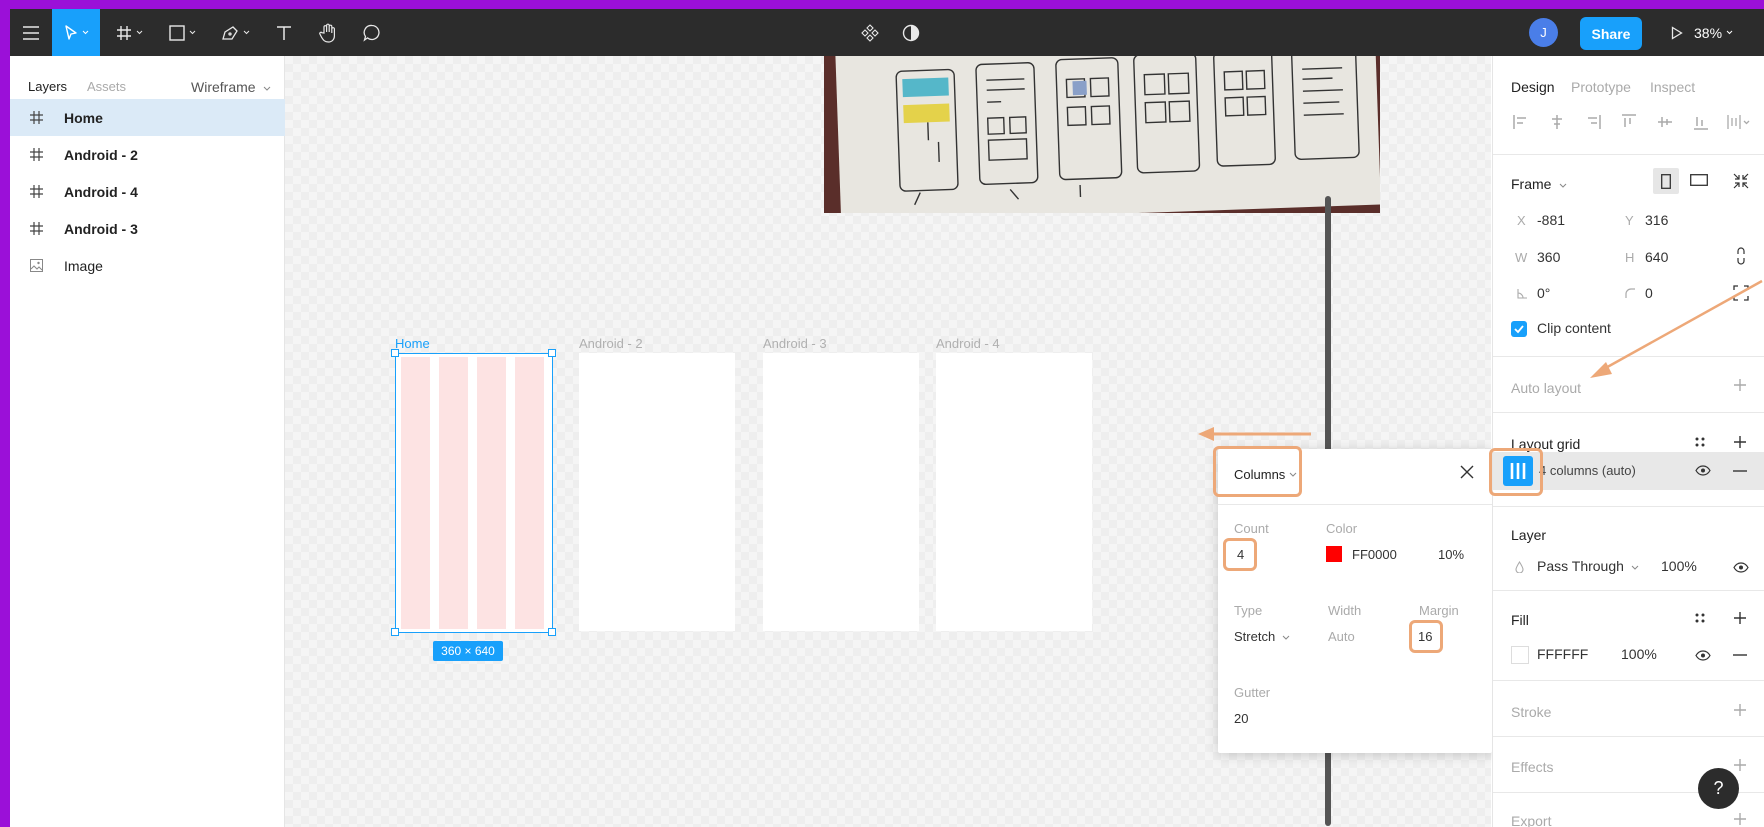 This screenshot has width=1764, height=827. What do you see at coordinates (1718, 788) in the screenshot?
I see `help-button: ?` at bounding box center [1718, 788].